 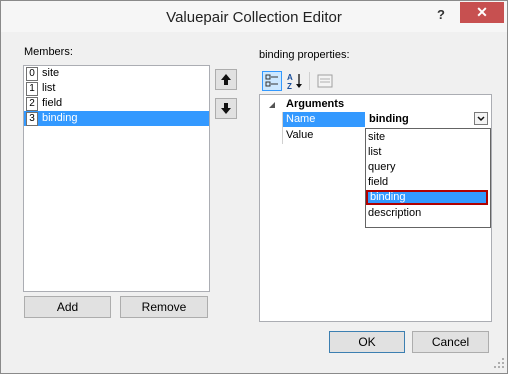 I want to click on svg-text: A, so click(x=290, y=77).